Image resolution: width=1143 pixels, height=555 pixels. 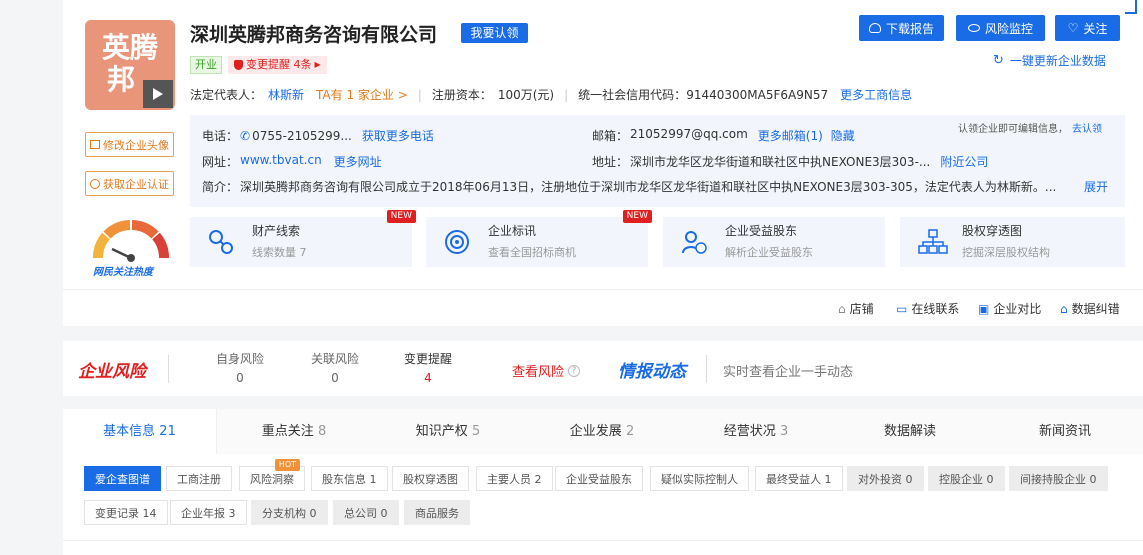 What do you see at coordinates (136, 145) in the screenshot?
I see `edit-avatar-label: 修改企业头像` at bounding box center [136, 145].